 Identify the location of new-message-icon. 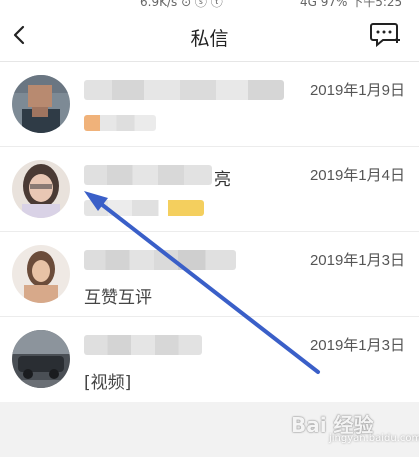
(385, 35).